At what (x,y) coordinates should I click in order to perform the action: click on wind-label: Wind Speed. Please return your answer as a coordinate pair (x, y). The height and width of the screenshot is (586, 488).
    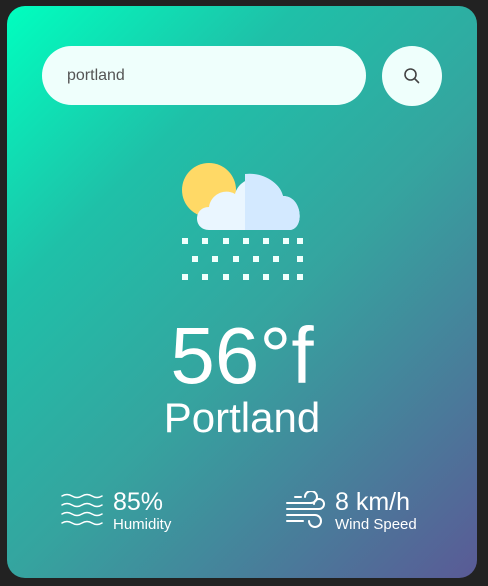
    Looking at the image, I should click on (376, 524).